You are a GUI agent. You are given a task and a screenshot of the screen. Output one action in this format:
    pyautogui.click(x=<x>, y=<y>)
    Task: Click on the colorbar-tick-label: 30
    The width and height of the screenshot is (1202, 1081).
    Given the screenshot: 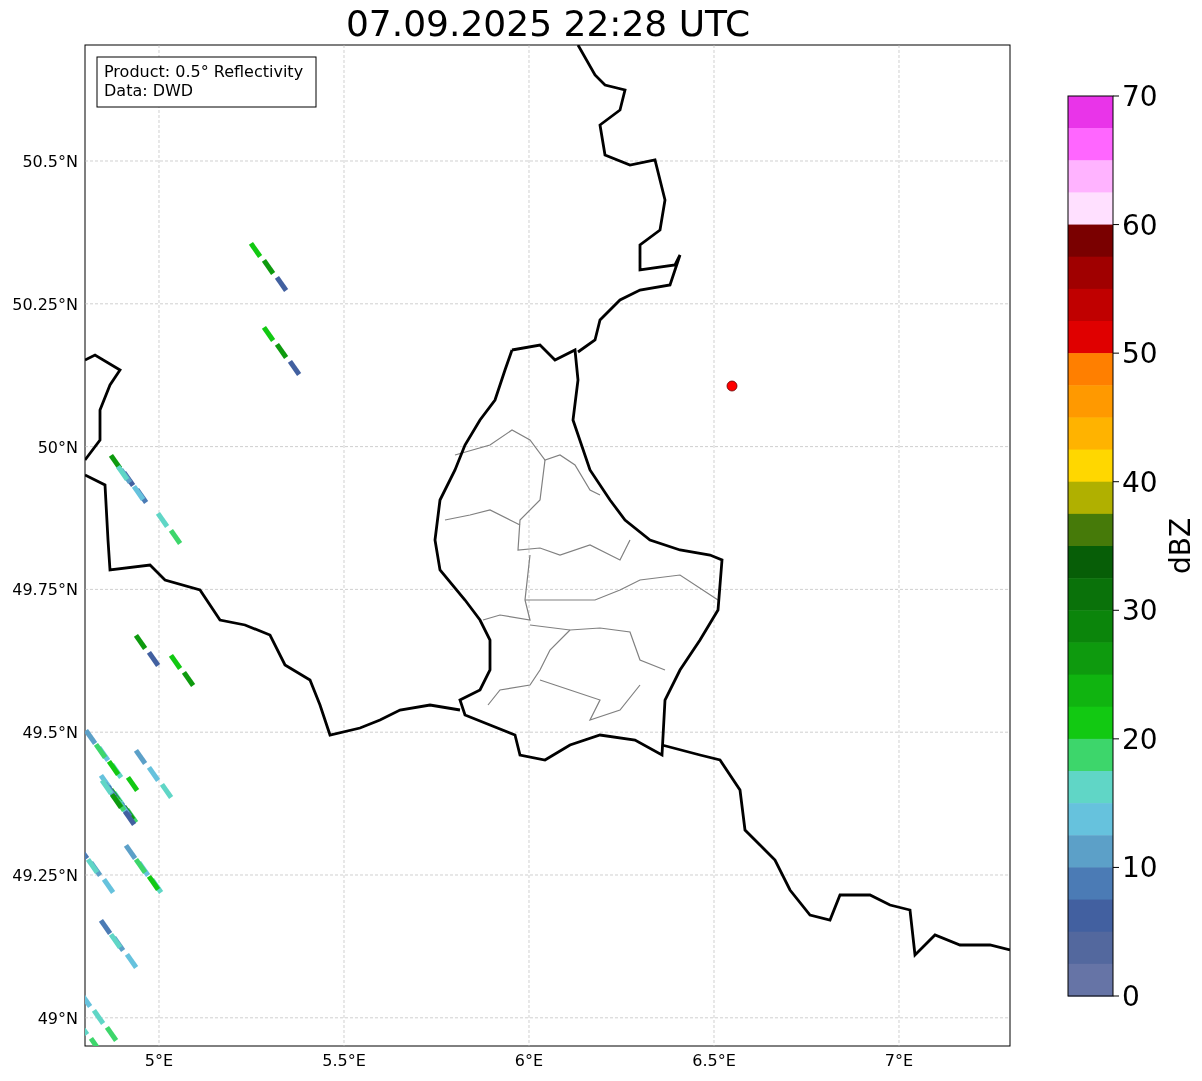 What is the action you would take?
    pyautogui.click(x=1140, y=611)
    